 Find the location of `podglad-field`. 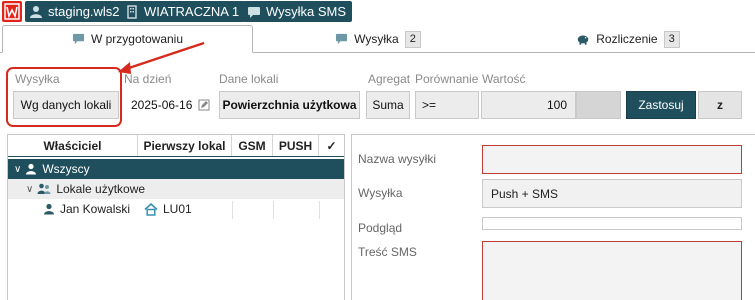

podglad-field is located at coordinates (612, 223).